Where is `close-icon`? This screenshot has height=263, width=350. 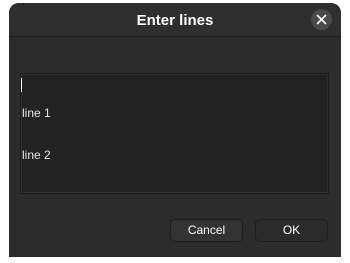 close-icon is located at coordinates (321, 19).